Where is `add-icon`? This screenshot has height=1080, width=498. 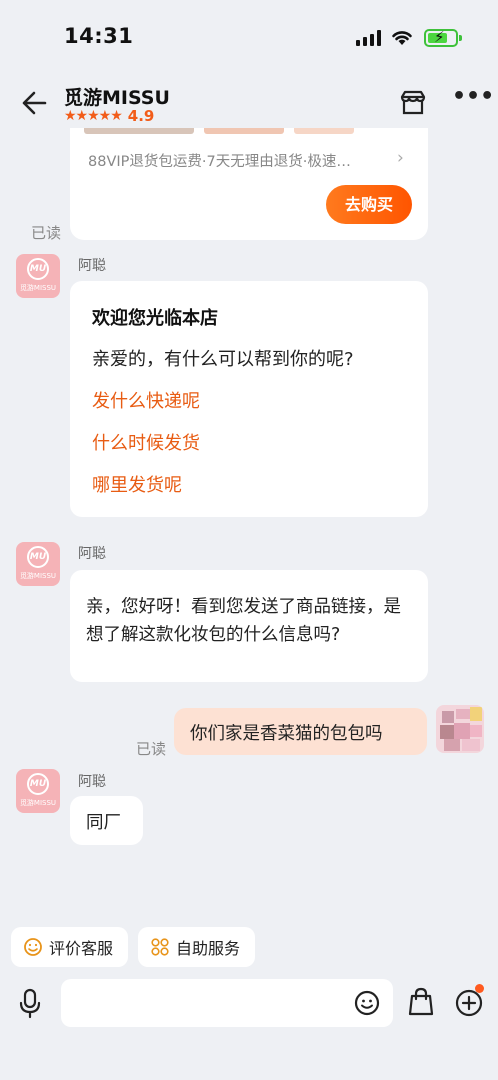 add-icon is located at coordinates (469, 1003).